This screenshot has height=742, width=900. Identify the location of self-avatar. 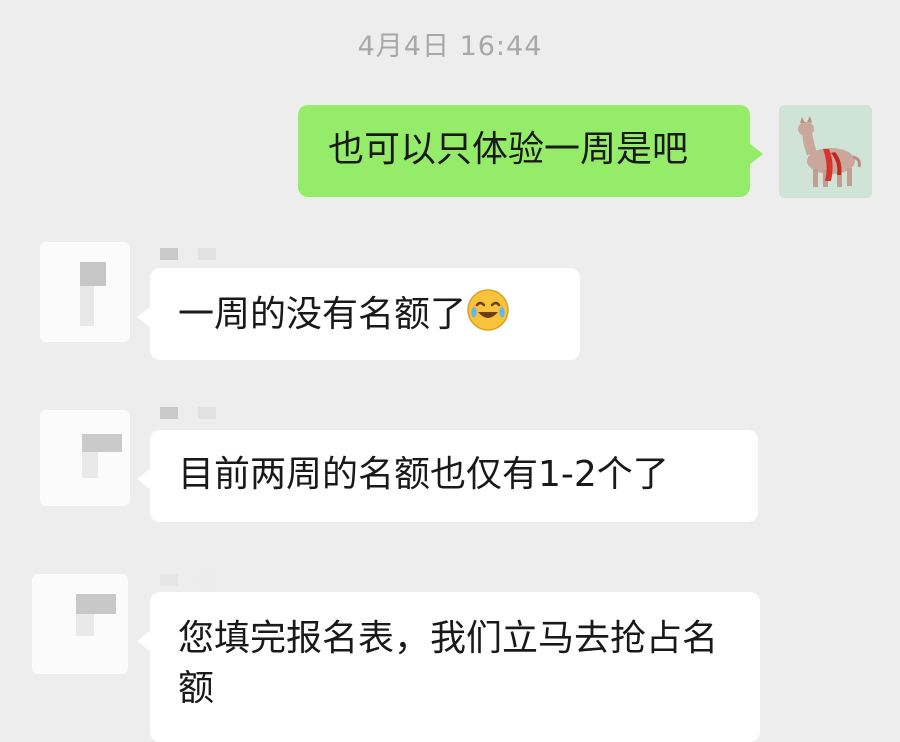
(825, 151).